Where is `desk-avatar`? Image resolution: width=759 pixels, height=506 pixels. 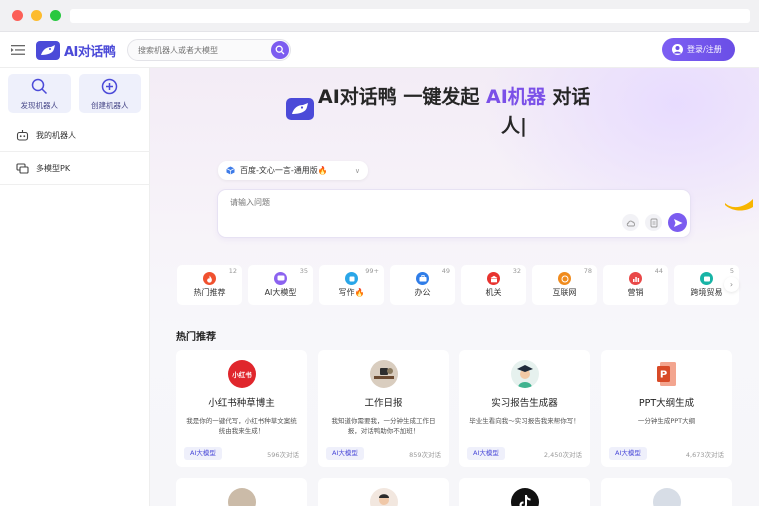 desk-avatar is located at coordinates (384, 374).